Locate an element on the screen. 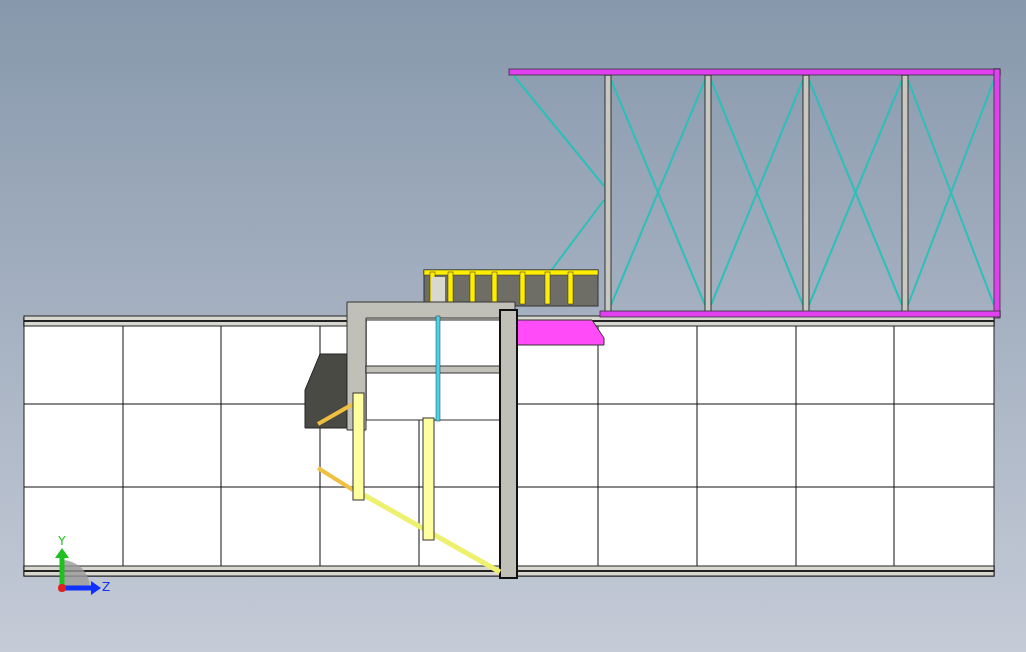 The width and height of the screenshot is (1026, 652). z-axis-label: Z is located at coordinates (106, 587).